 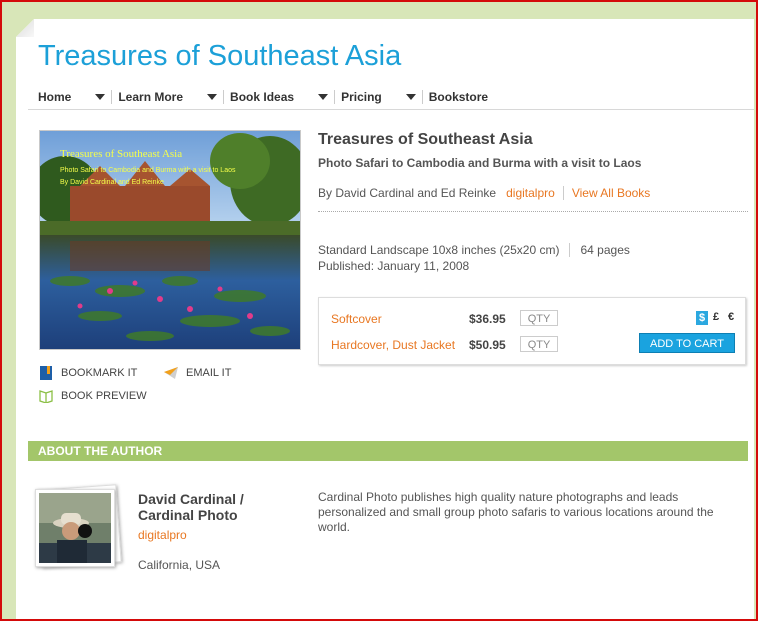 What do you see at coordinates (539, 318) in the screenshot?
I see `softcover-qty-input: QTY` at bounding box center [539, 318].